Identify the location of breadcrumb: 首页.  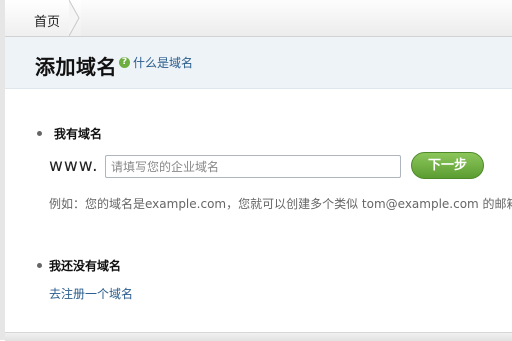
(258, 18).